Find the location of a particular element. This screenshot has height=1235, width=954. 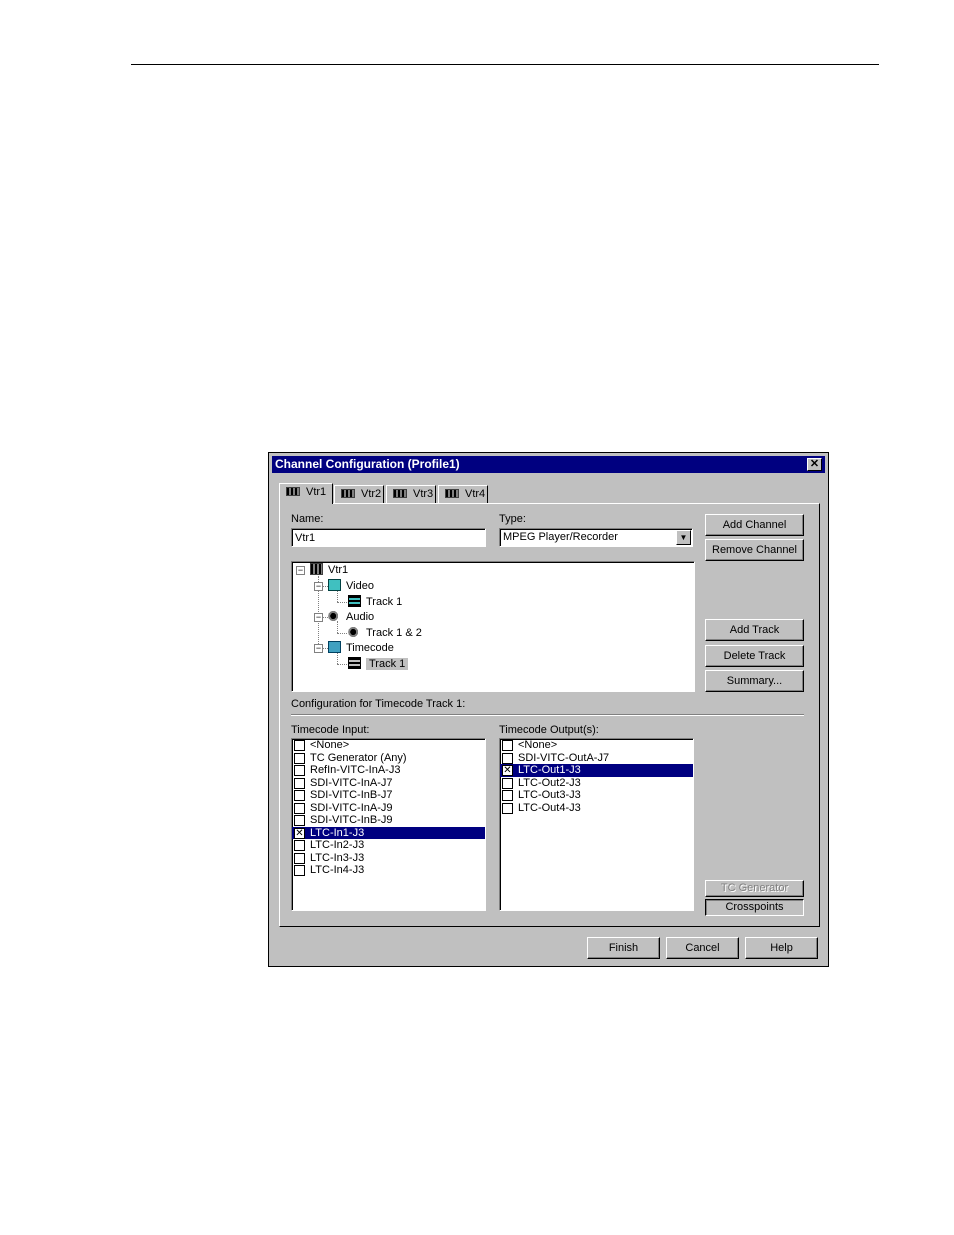

close-button: ✕ is located at coordinates (814, 464).